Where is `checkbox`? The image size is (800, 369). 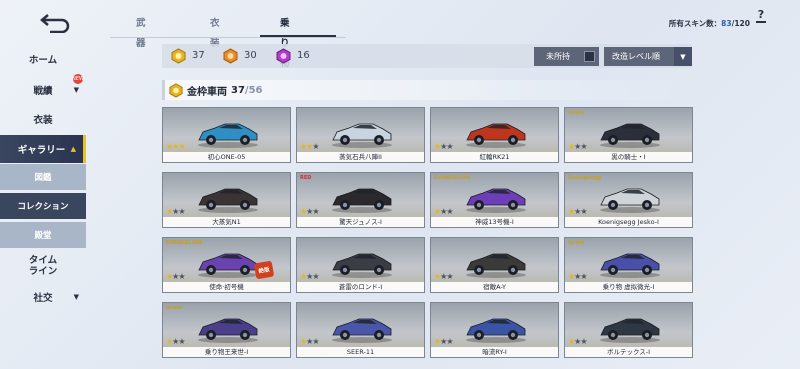
checkbox is located at coordinates (589, 56).